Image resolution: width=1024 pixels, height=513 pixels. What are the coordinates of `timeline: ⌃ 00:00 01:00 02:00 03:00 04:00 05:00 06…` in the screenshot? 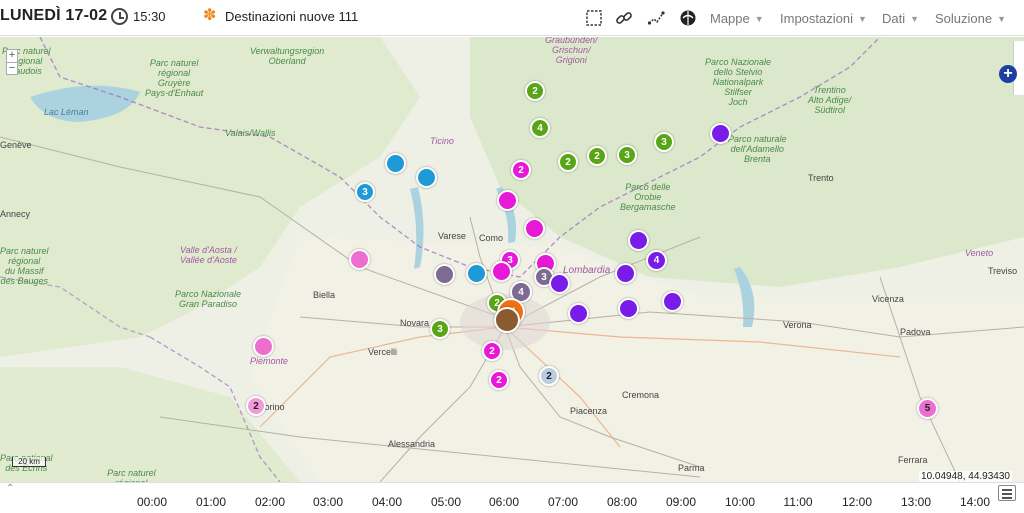 It's located at (512, 497).